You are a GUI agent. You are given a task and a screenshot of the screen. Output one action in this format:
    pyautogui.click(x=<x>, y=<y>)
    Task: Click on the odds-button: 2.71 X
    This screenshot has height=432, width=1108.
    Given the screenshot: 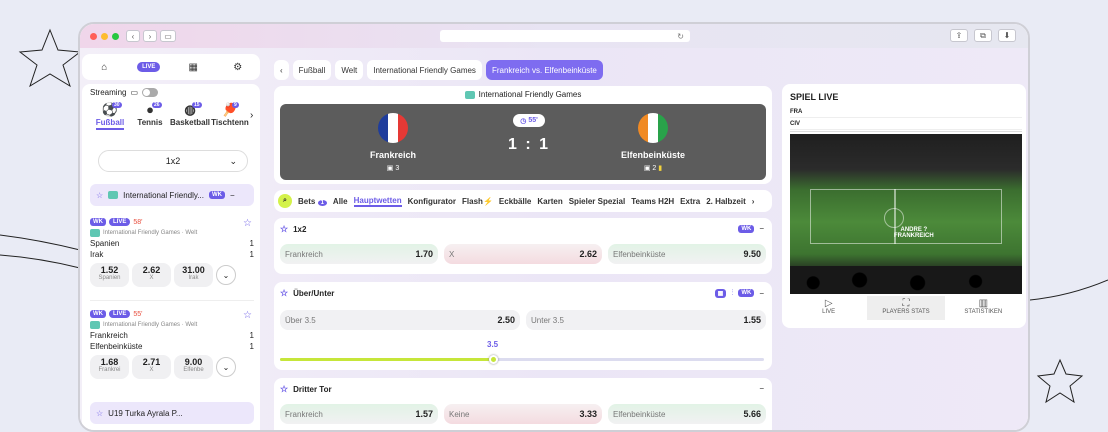 What is the action you would take?
    pyautogui.click(x=151, y=367)
    